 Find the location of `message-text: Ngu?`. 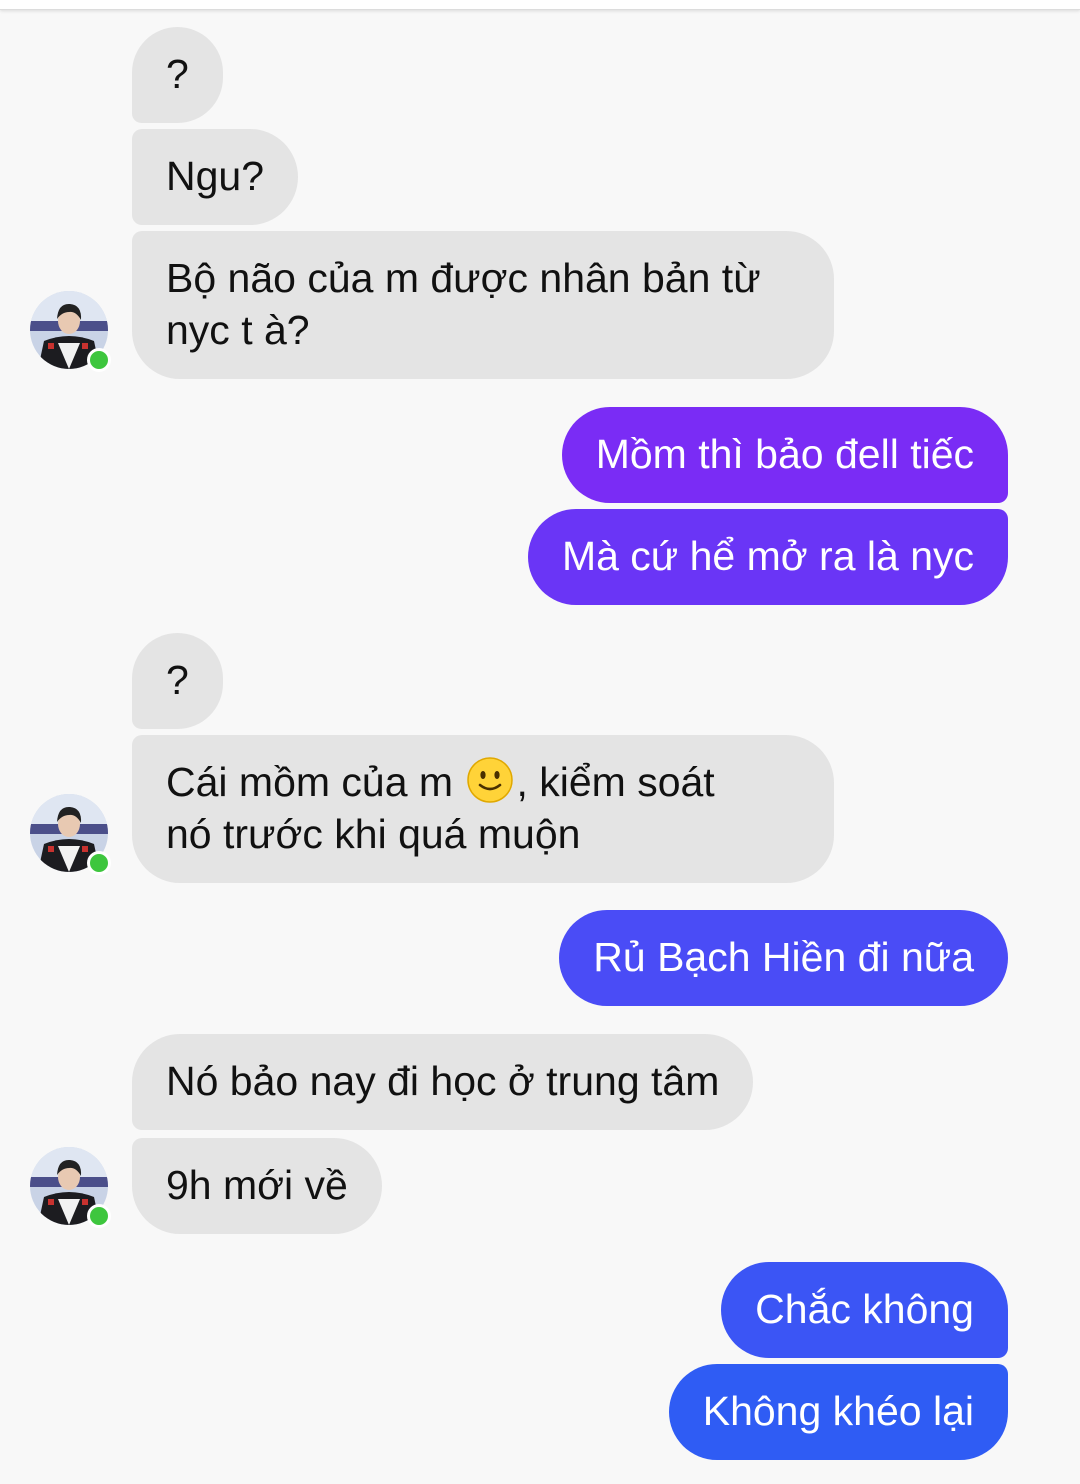

message-text: Ngu? is located at coordinates (215, 176).